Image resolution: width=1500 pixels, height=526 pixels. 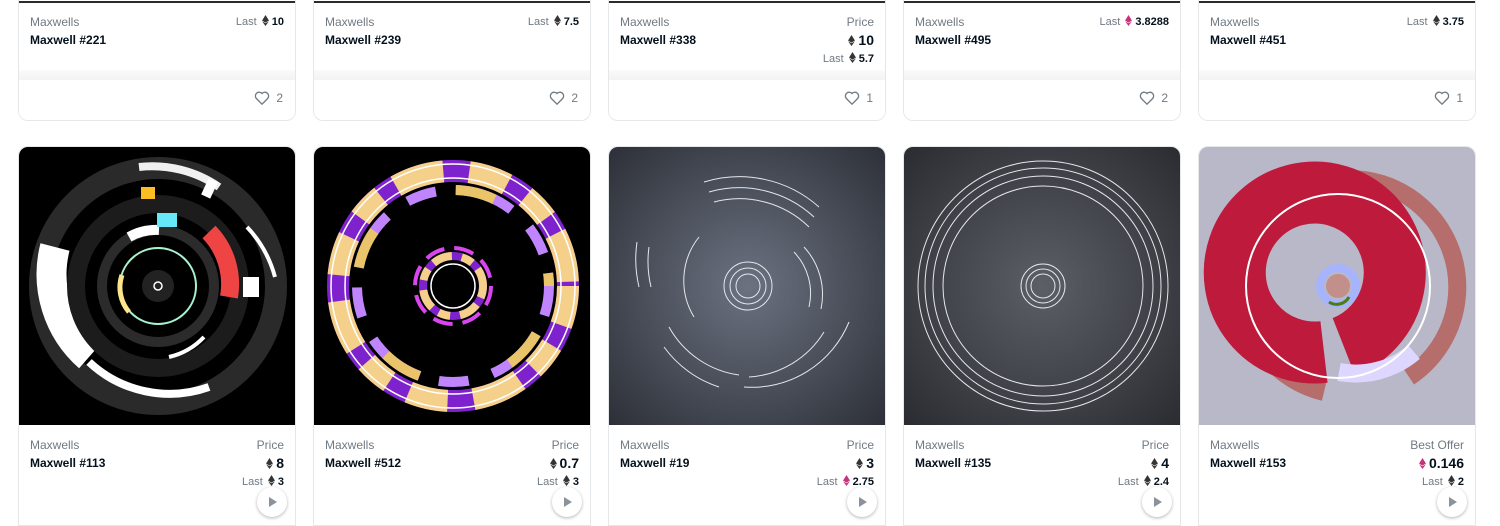 What do you see at coordinates (1042, 40) in the screenshot?
I see `nft-name: Maxwell #495` at bounding box center [1042, 40].